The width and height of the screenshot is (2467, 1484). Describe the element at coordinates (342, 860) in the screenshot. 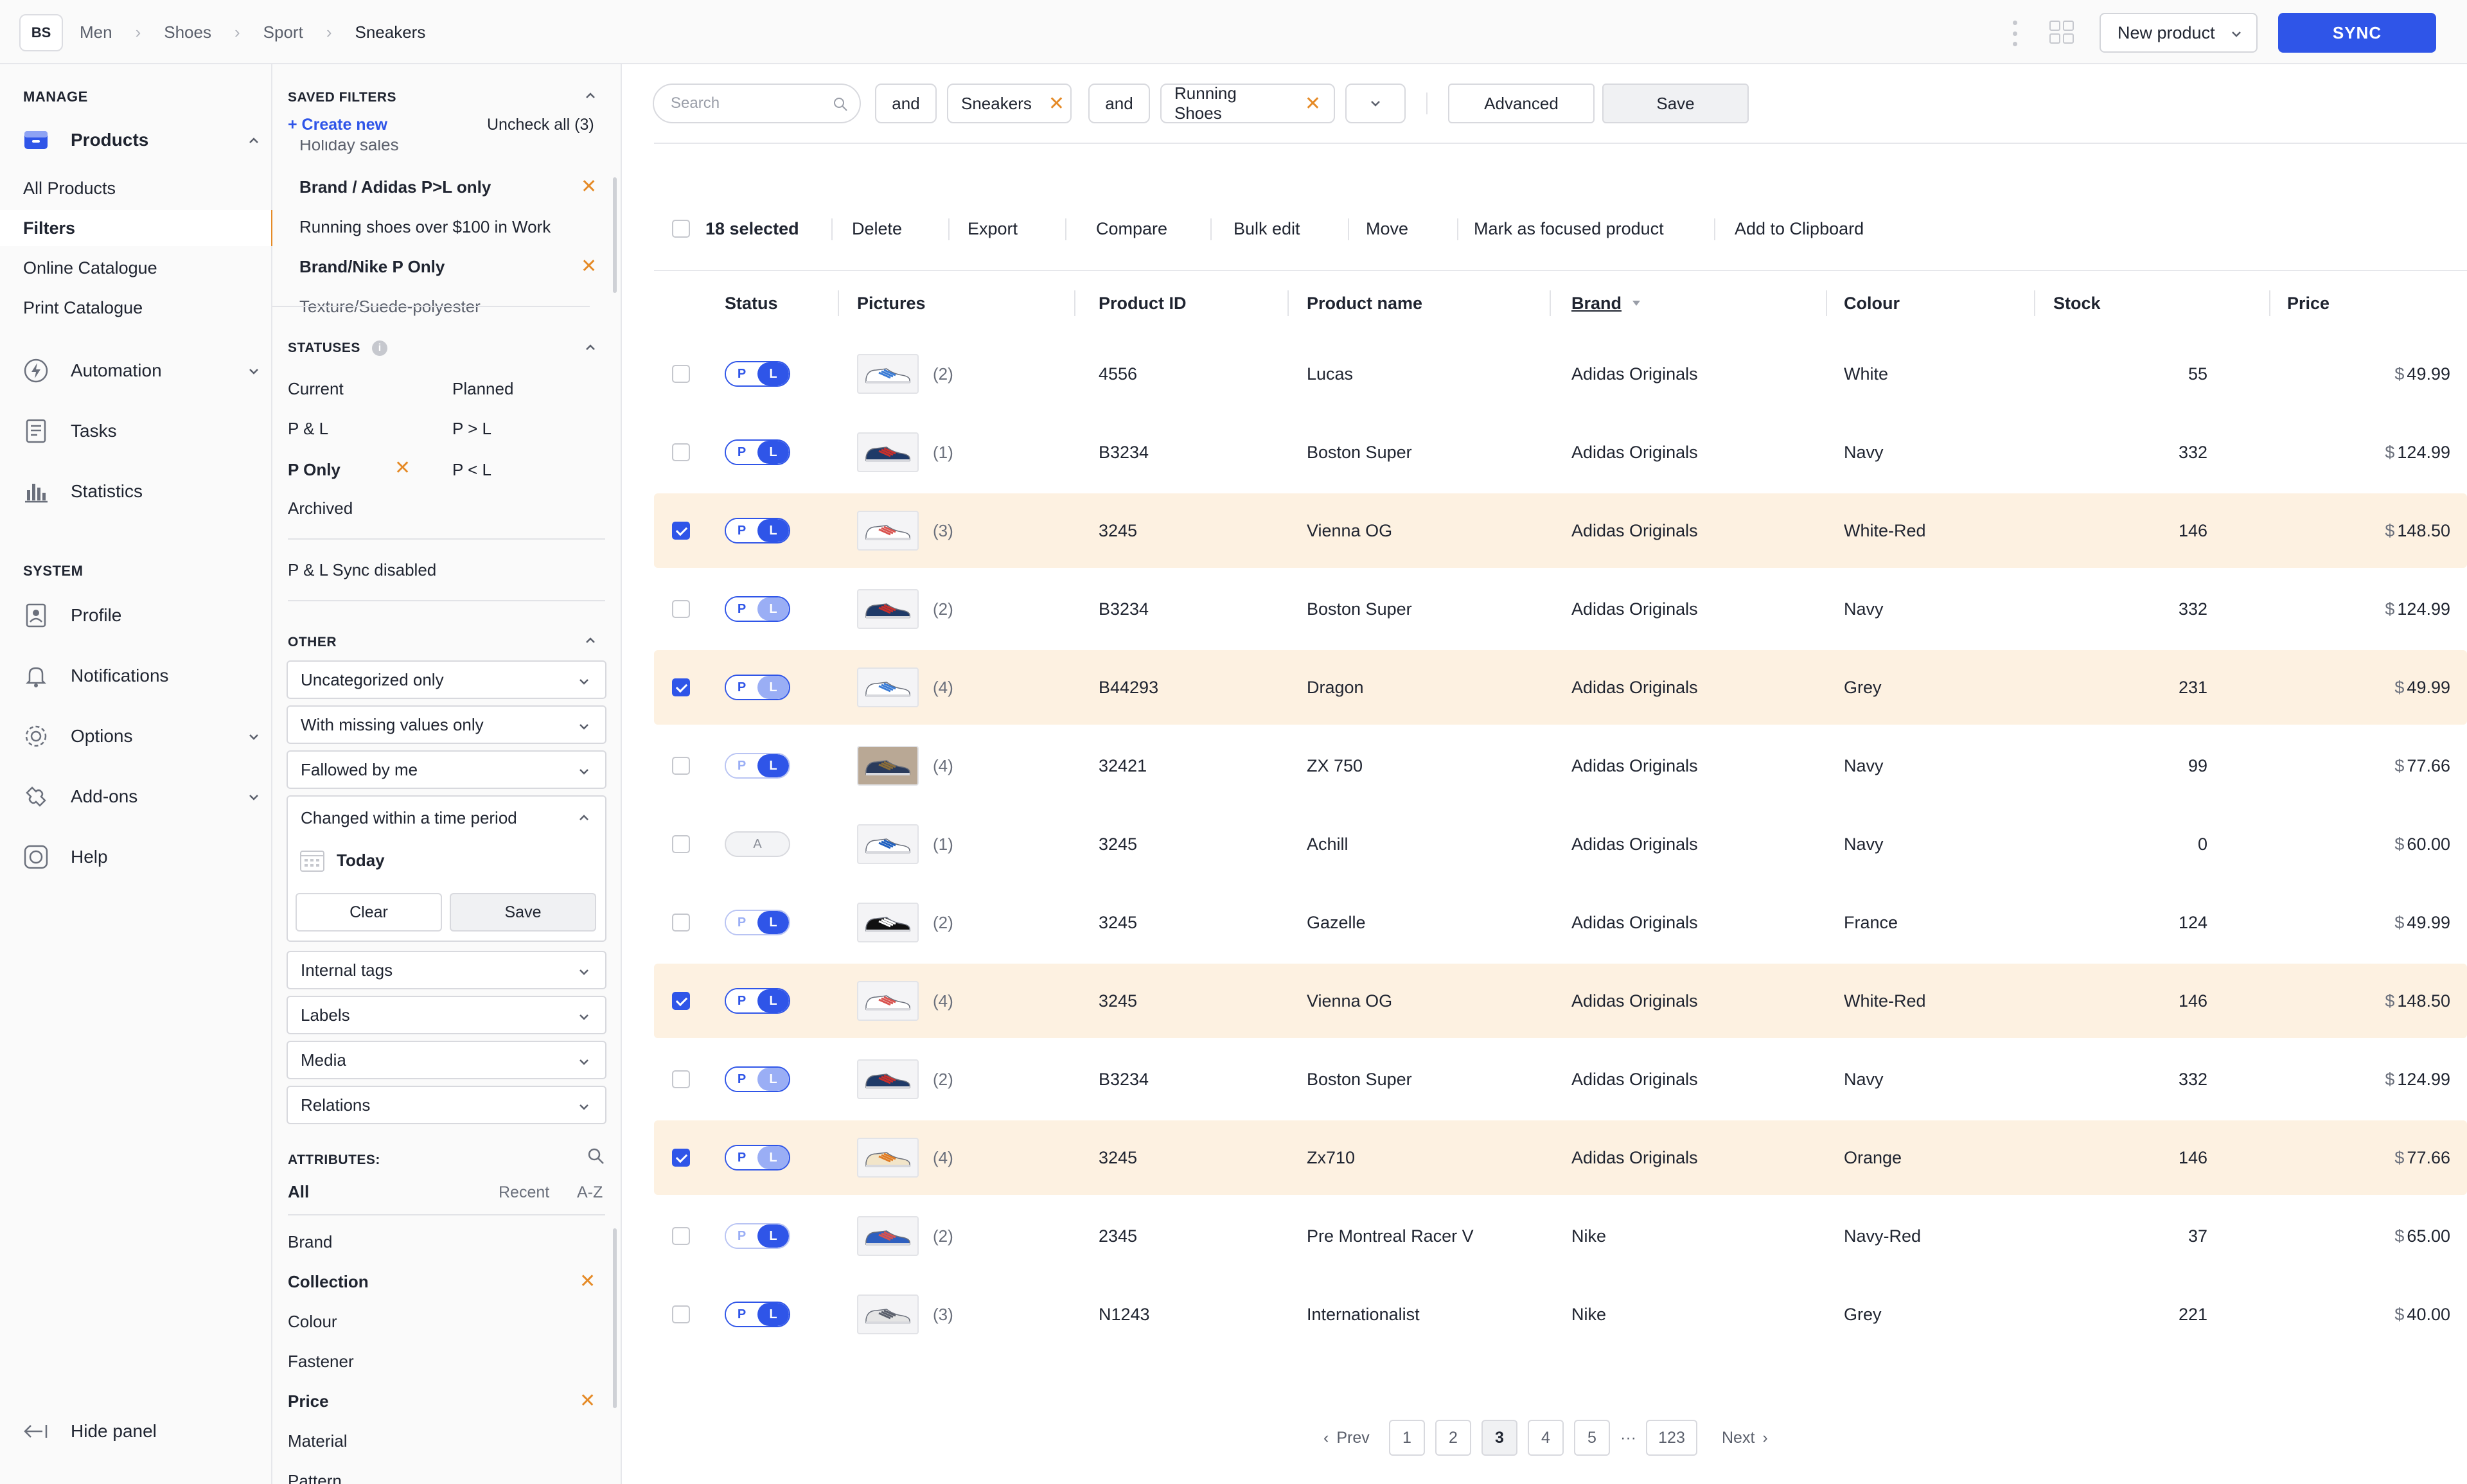

I see `date-picker: Today` at that location.